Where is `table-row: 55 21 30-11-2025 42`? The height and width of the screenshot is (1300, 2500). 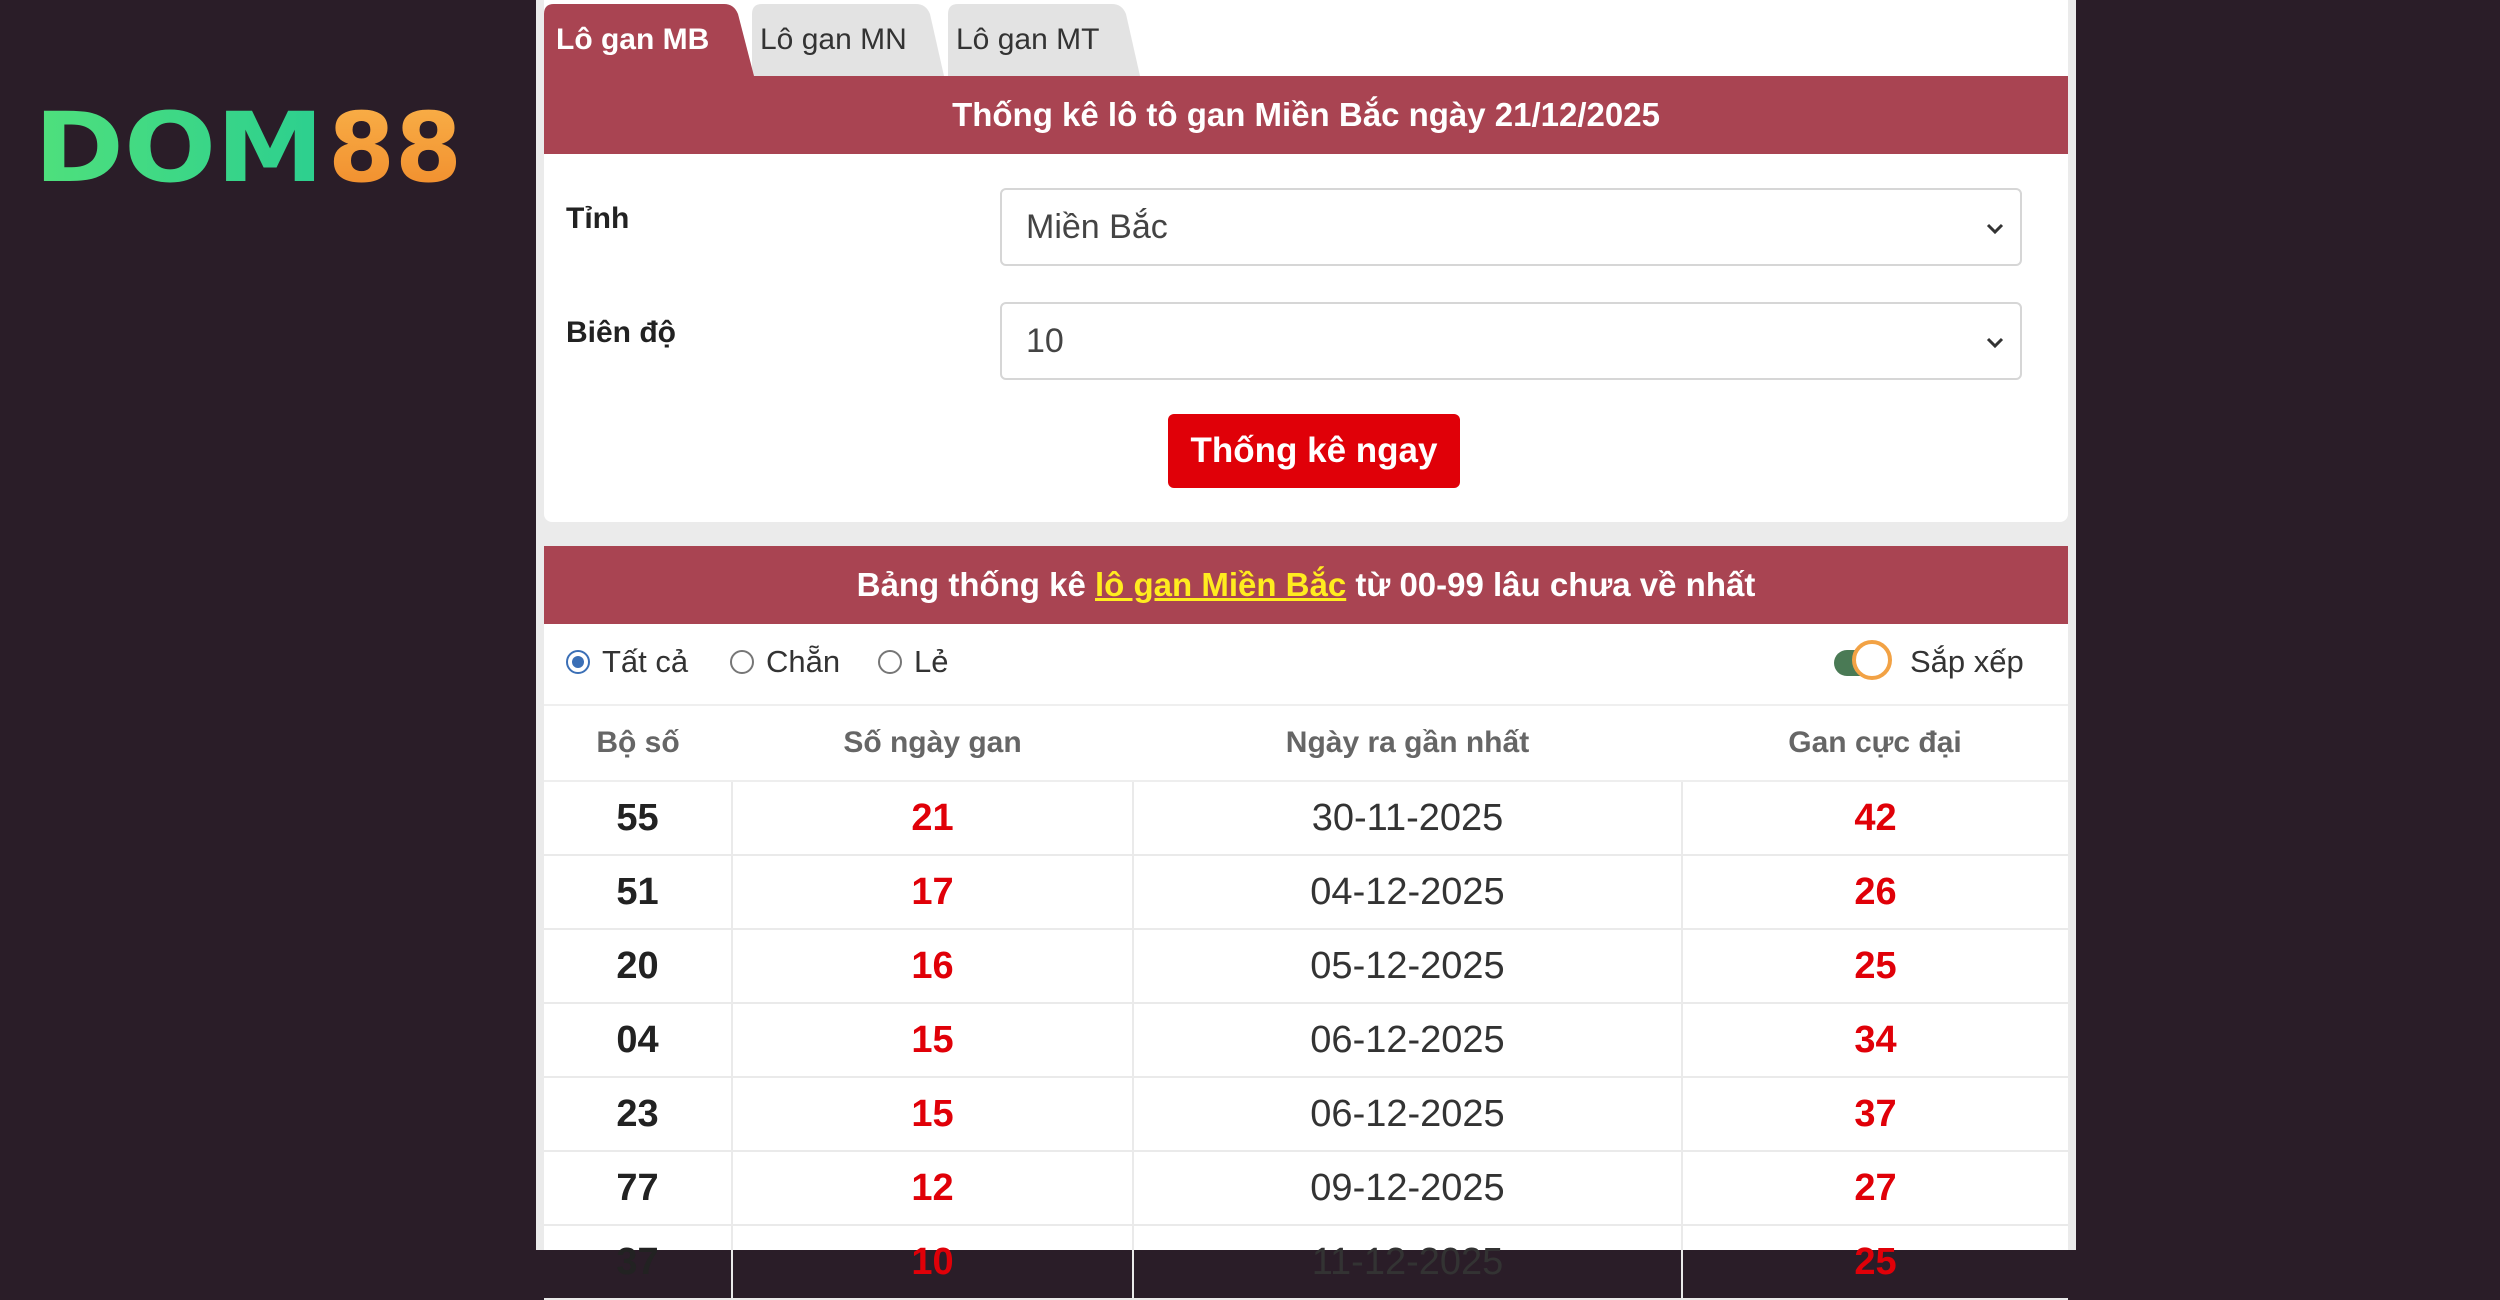 table-row: 55 21 30-11-2025 42 is located at coordinates (1306, 818).